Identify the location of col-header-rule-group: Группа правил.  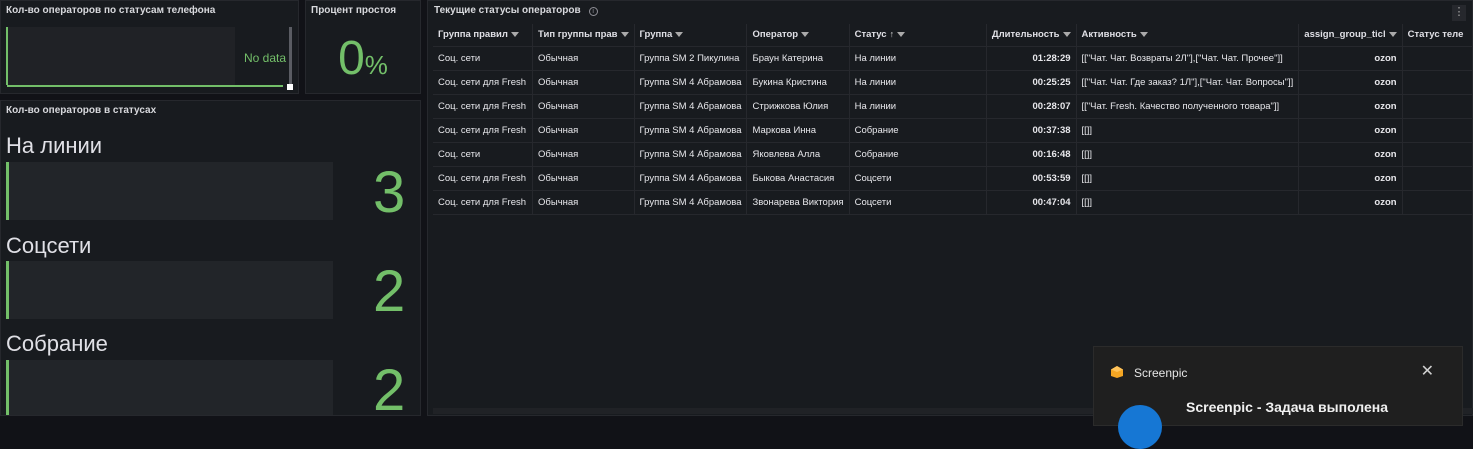
(483, 35).